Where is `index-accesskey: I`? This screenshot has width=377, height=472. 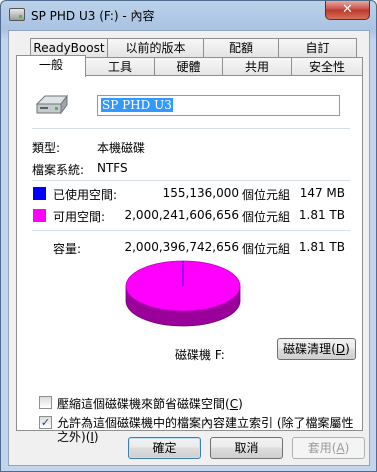
index-accesskey: I is located at coordinates (92, 437).